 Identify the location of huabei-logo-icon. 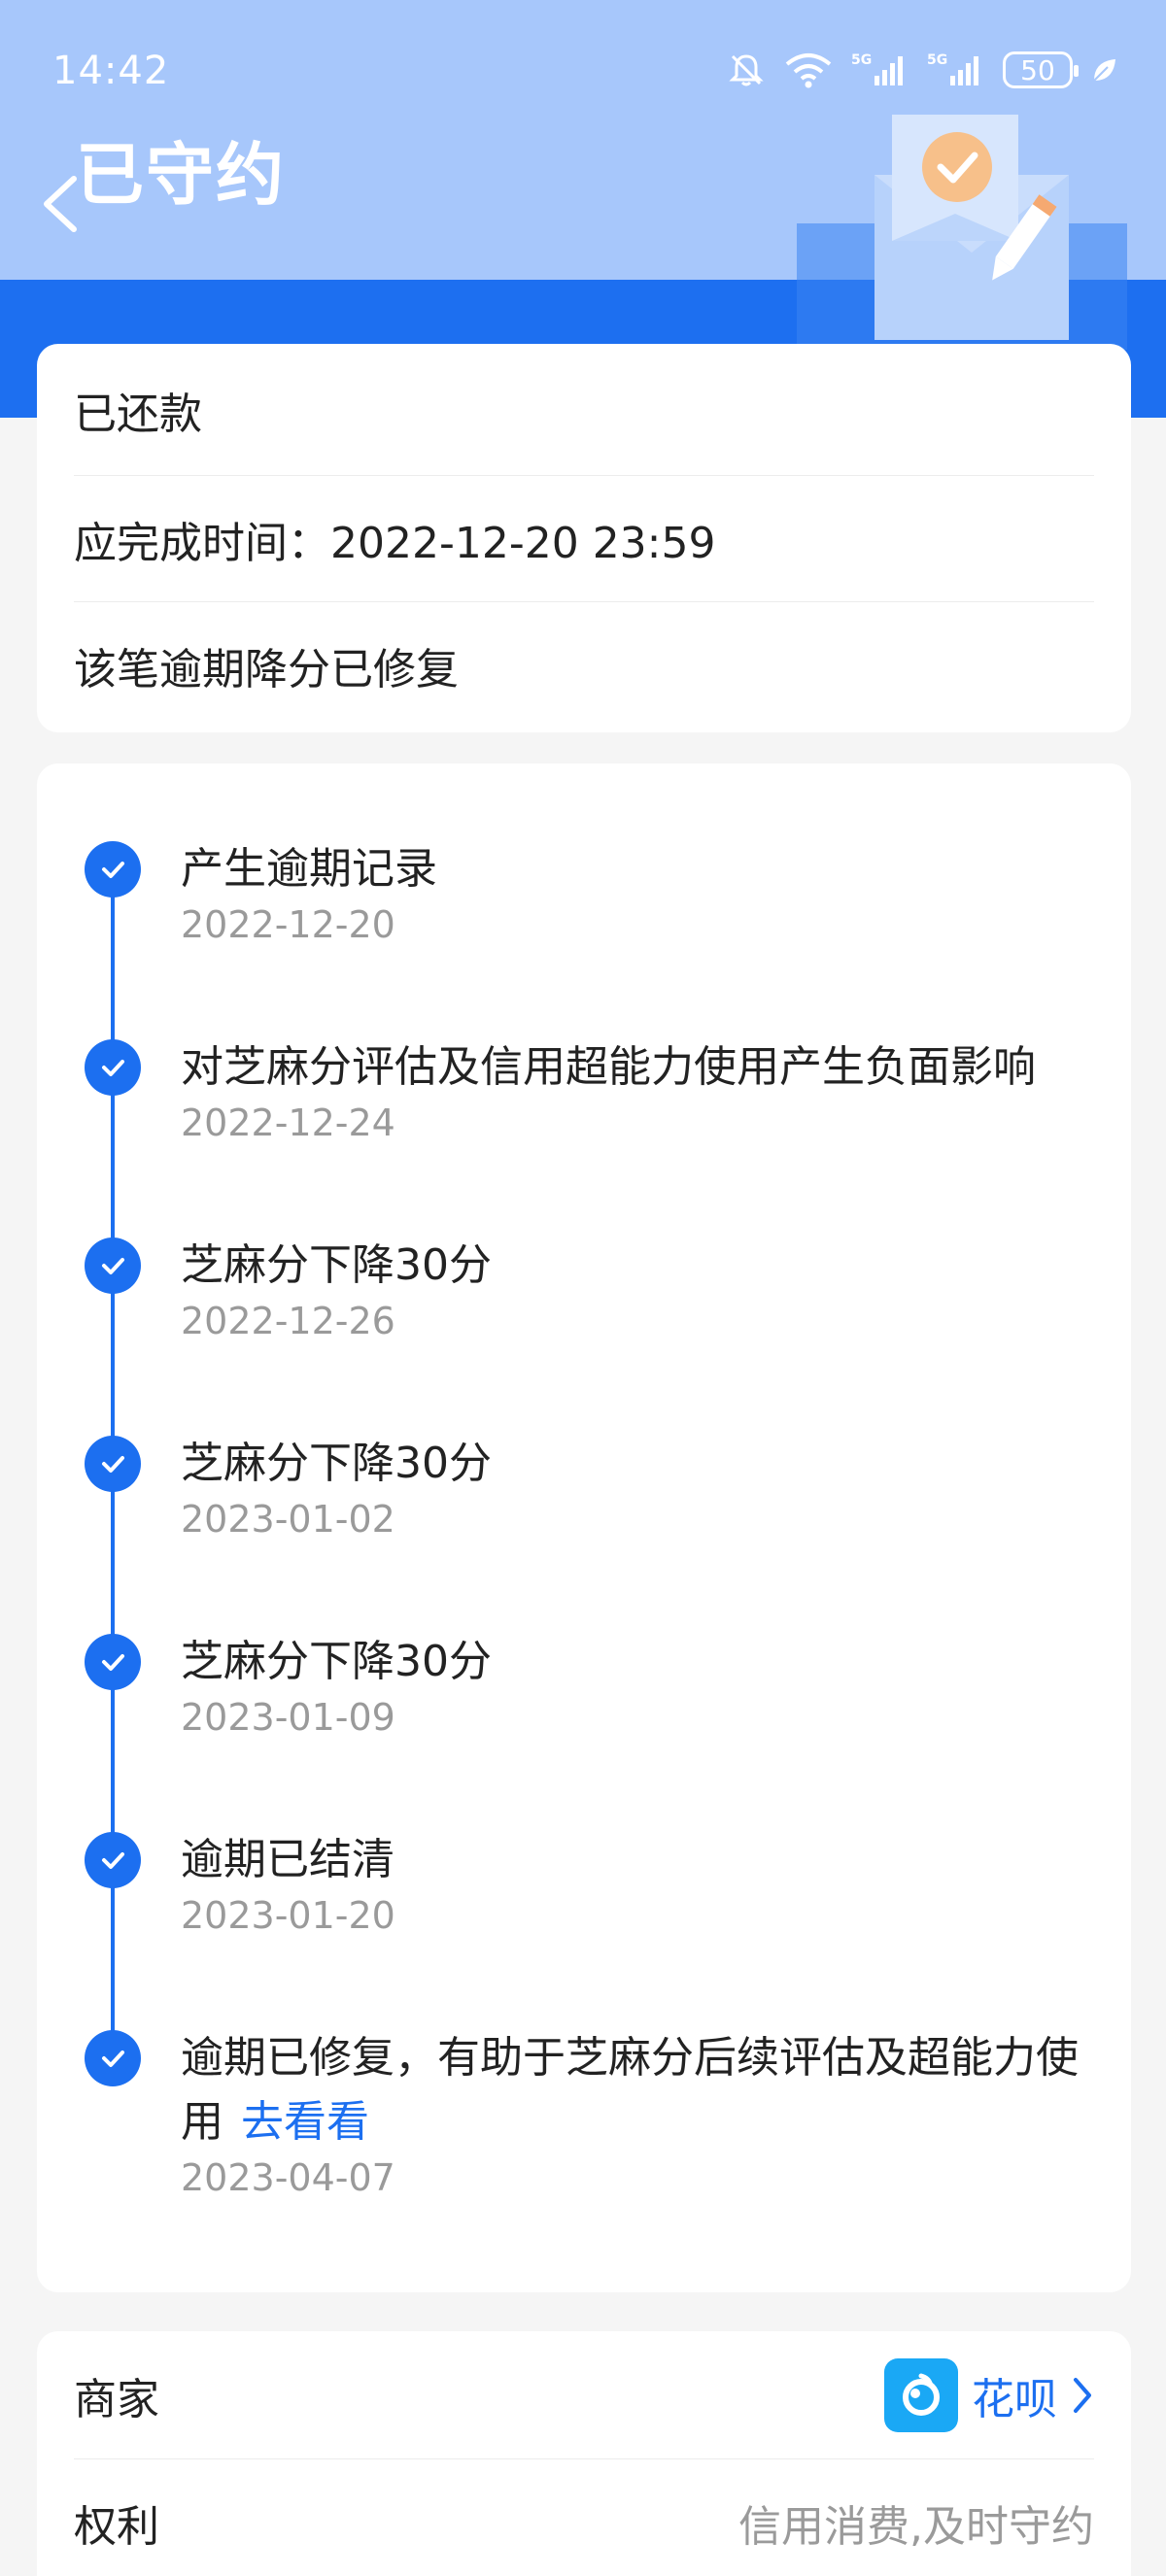
(921, 2394).